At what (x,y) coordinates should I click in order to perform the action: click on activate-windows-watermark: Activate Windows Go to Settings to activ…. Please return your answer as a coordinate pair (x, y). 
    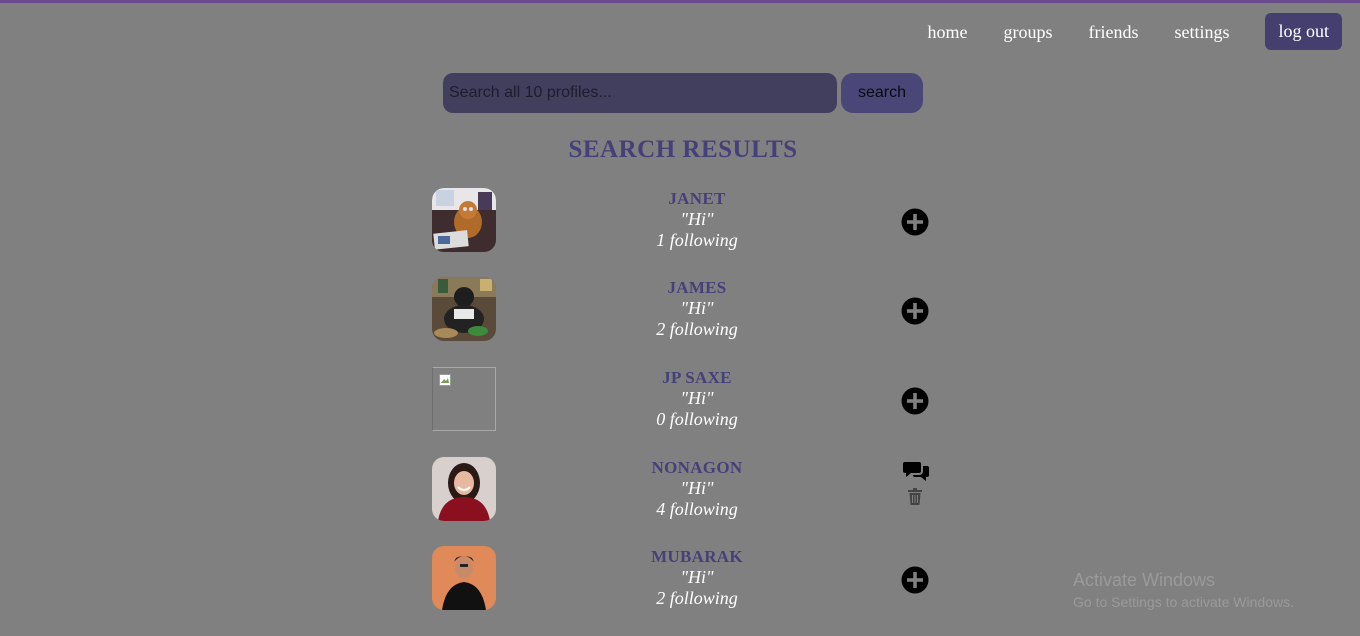
    Looking at the image, I should click on (1183, 591).